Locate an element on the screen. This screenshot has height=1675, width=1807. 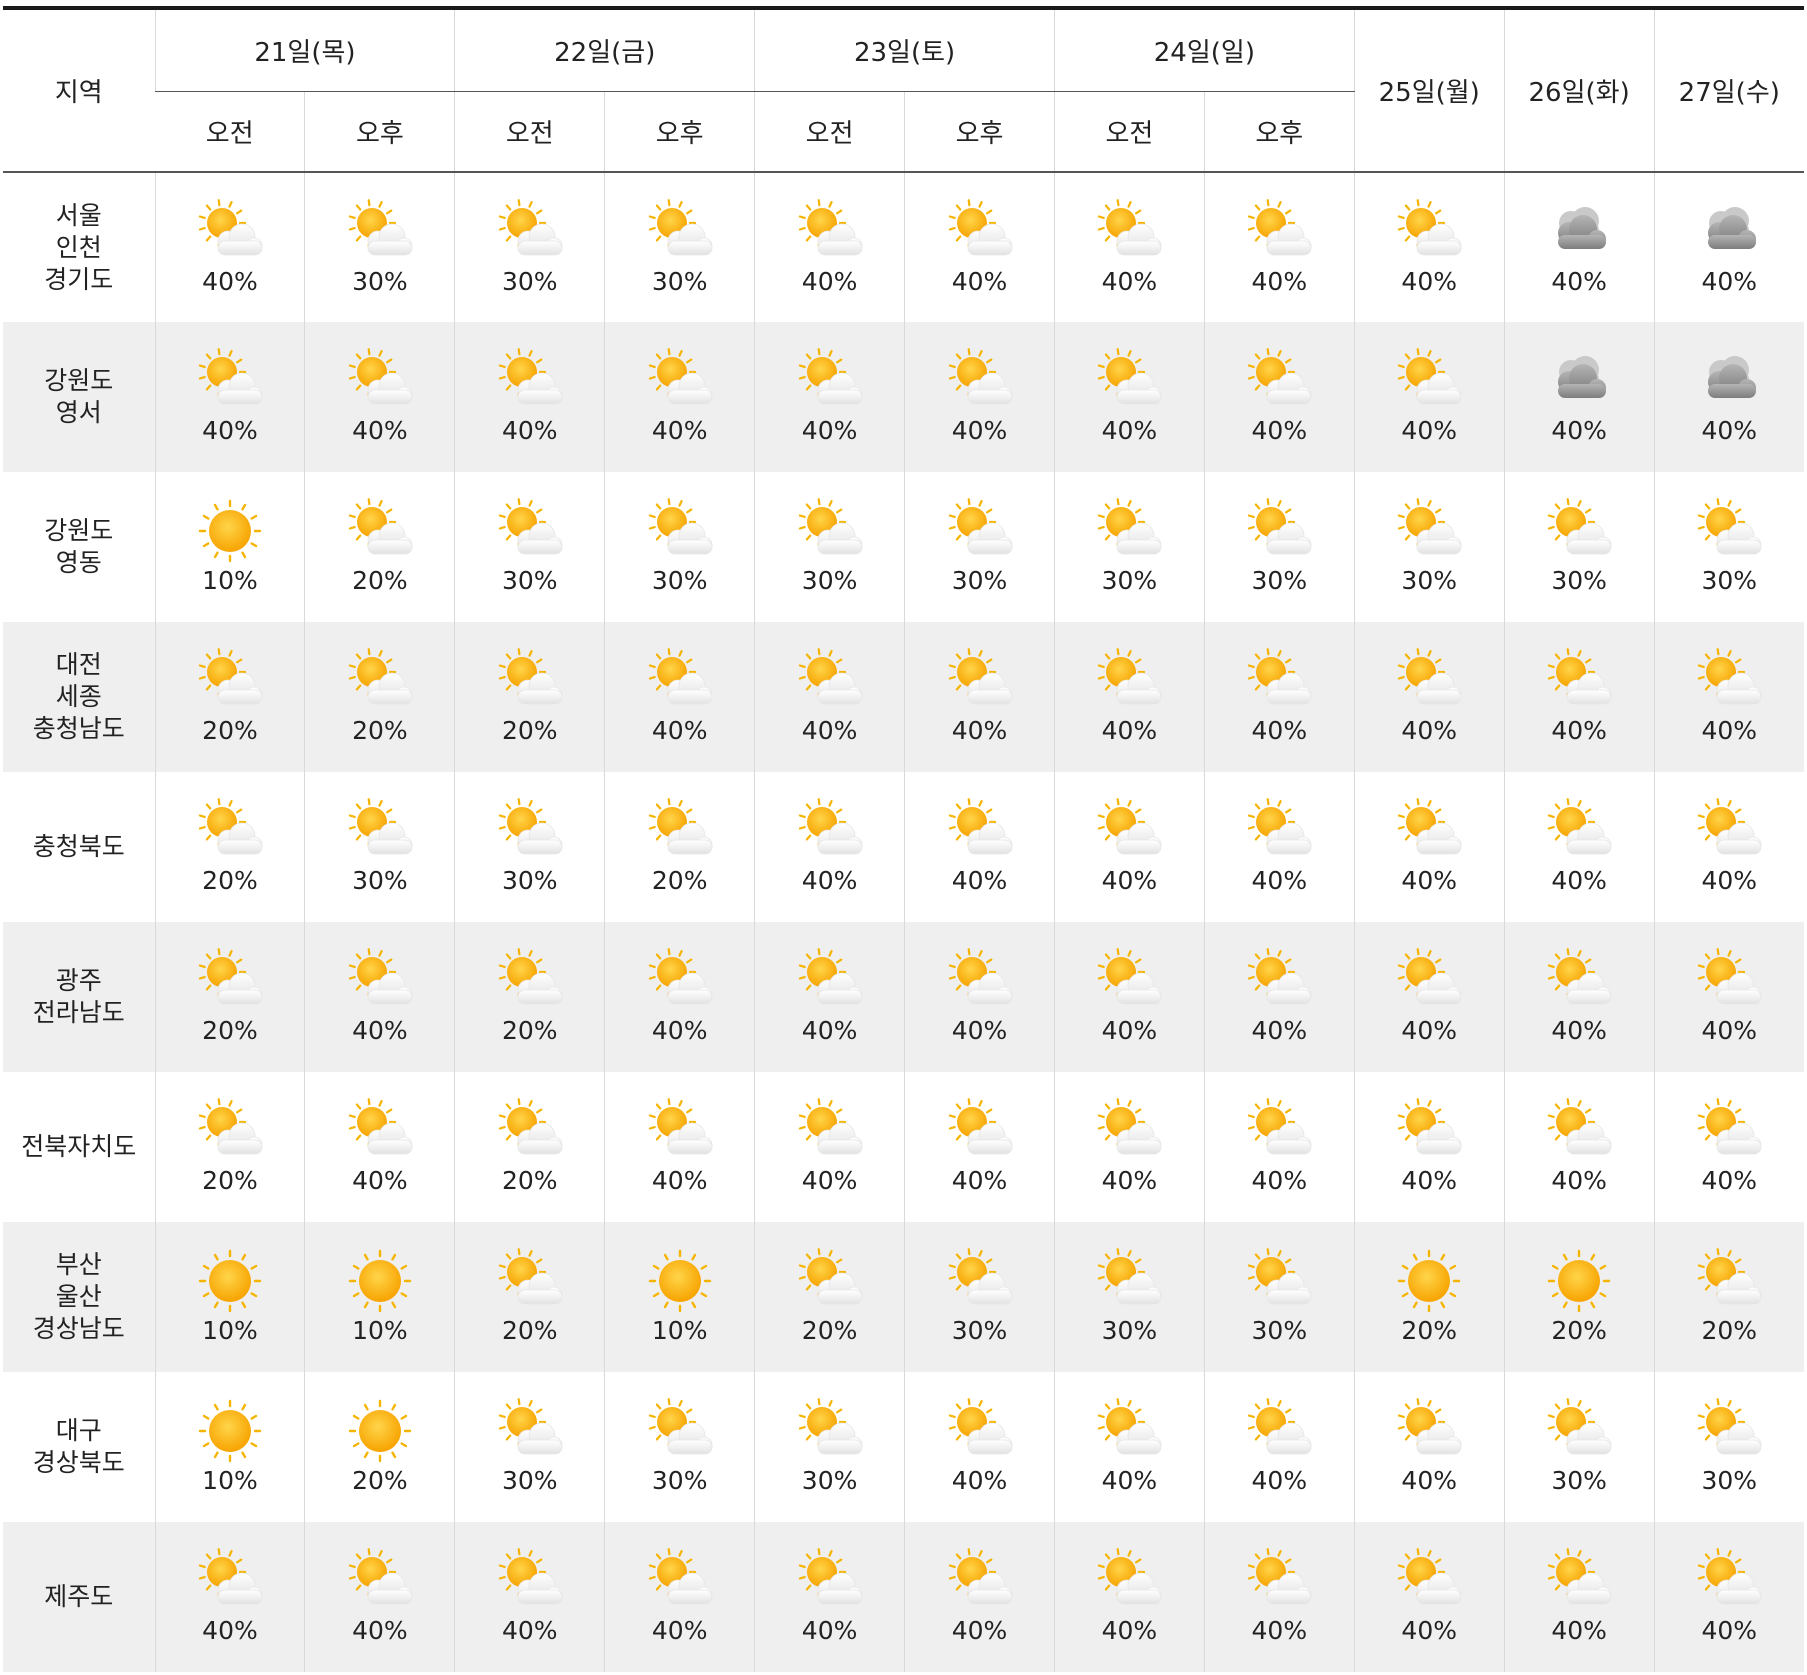
date-header-1: 21일(목) is located at coordinates (304, 50).